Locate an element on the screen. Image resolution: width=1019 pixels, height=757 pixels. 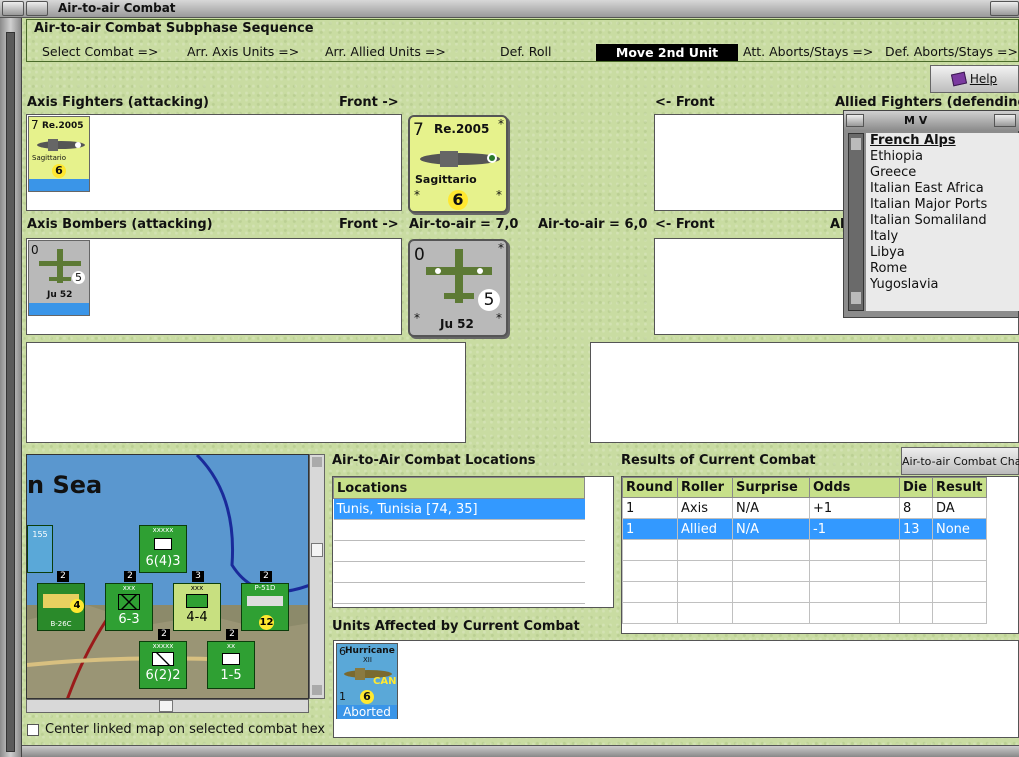
locations-table: Locations Tunis, Tunisia [74, 35] is located at coordinates (459, 540).